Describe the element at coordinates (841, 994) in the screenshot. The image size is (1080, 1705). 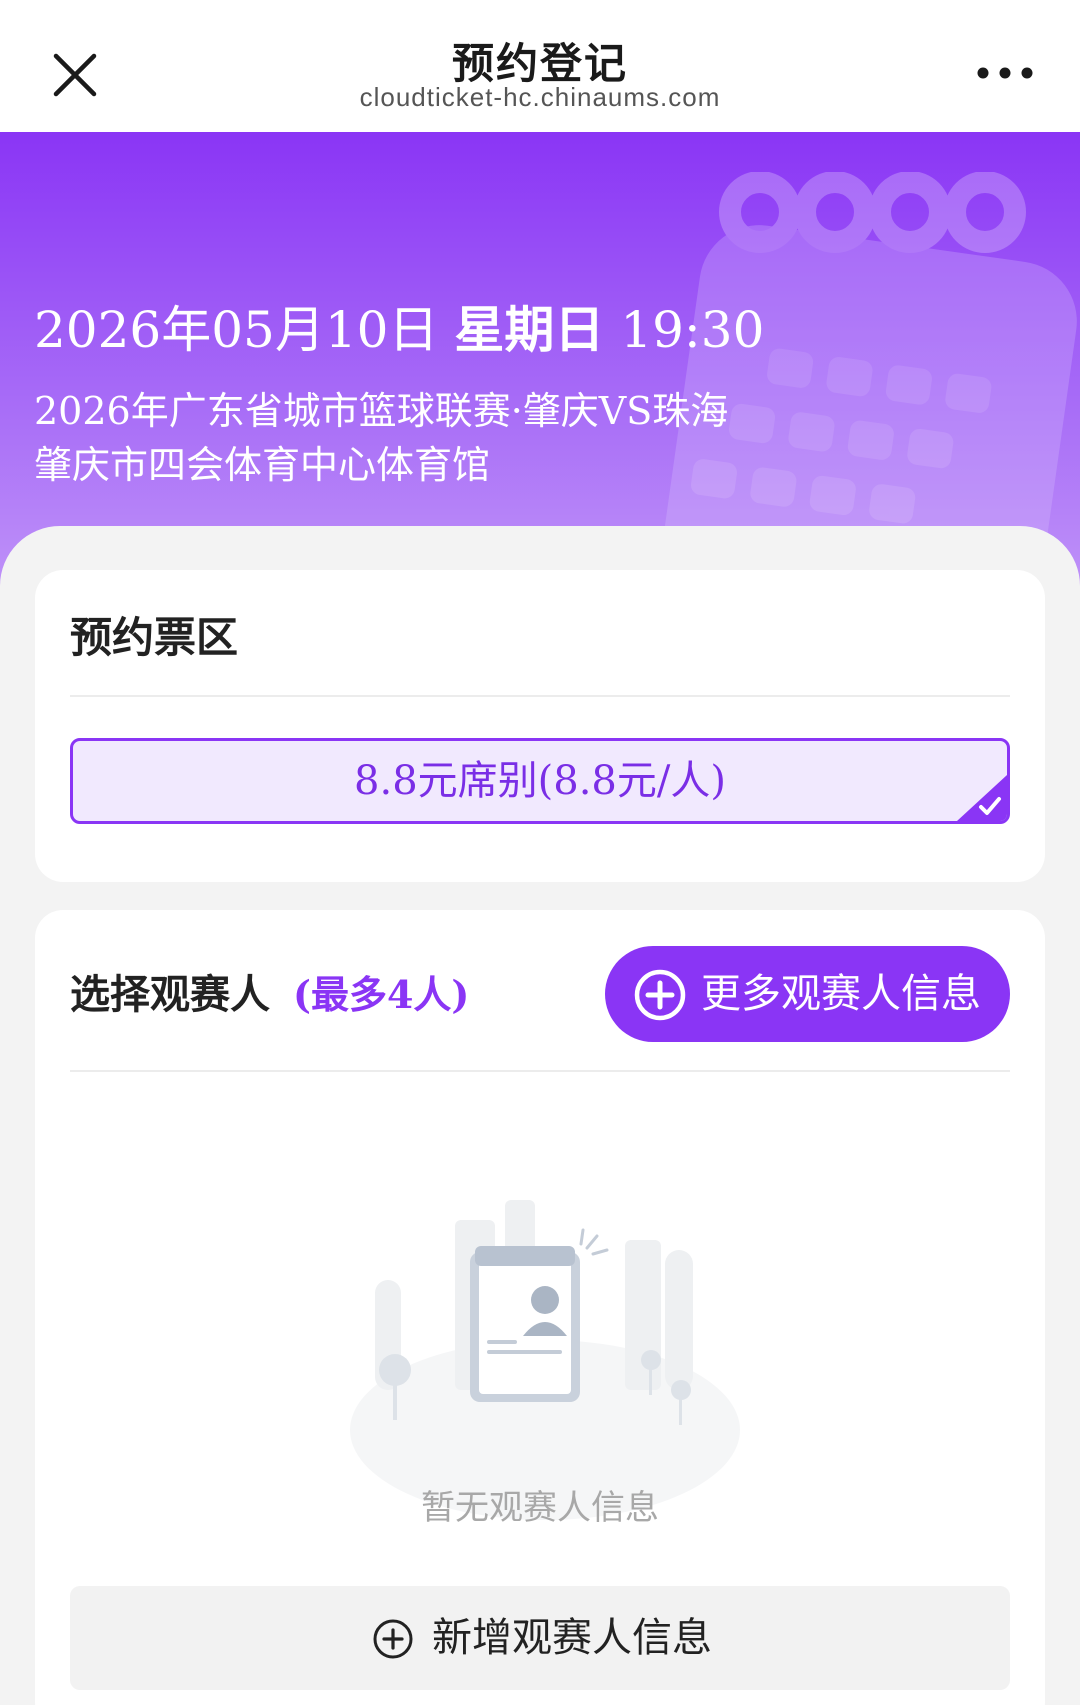
I see `more-audience-label: 更多观赛人信息` at that location.